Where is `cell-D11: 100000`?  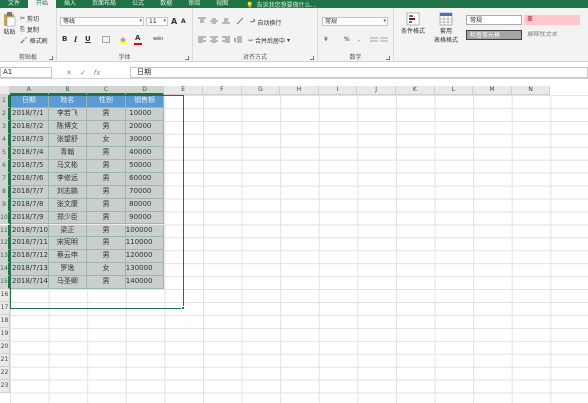 cell-D11: 100000 is located at coordinates (145, 231).